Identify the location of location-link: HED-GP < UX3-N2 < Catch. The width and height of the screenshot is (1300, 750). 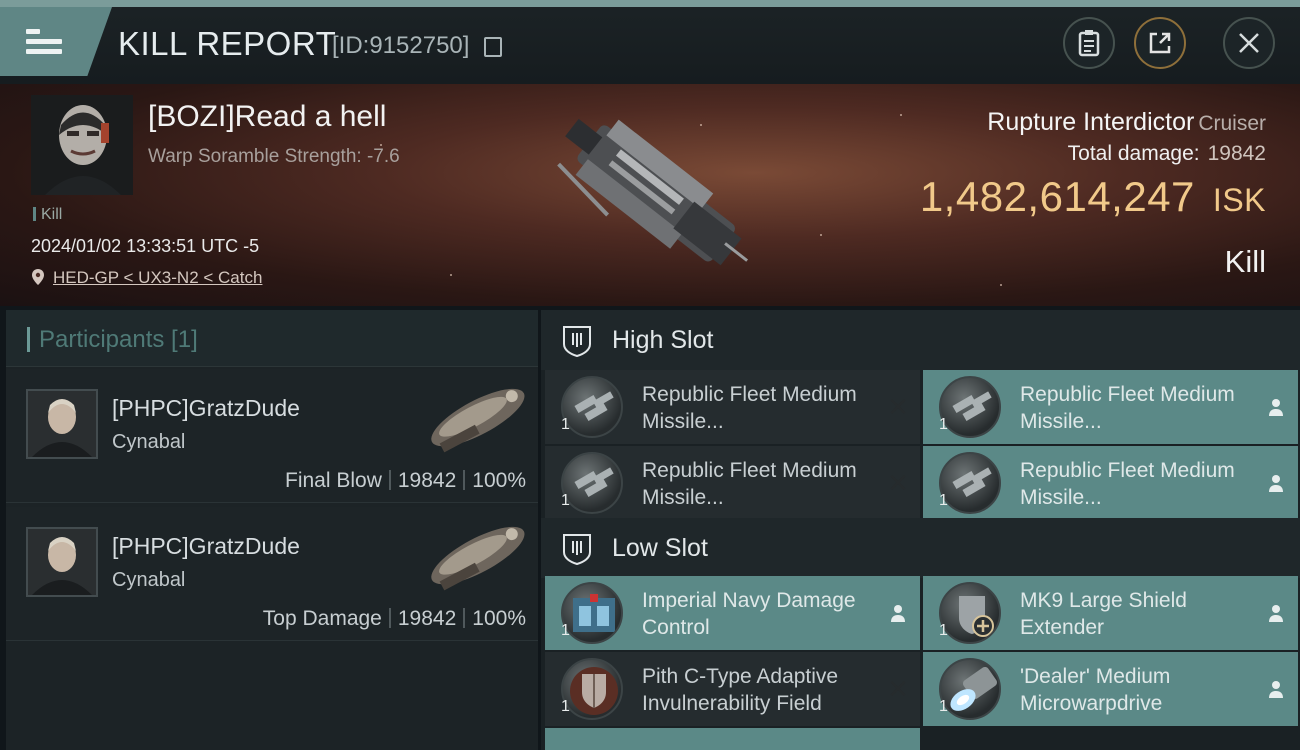
(157, 277).